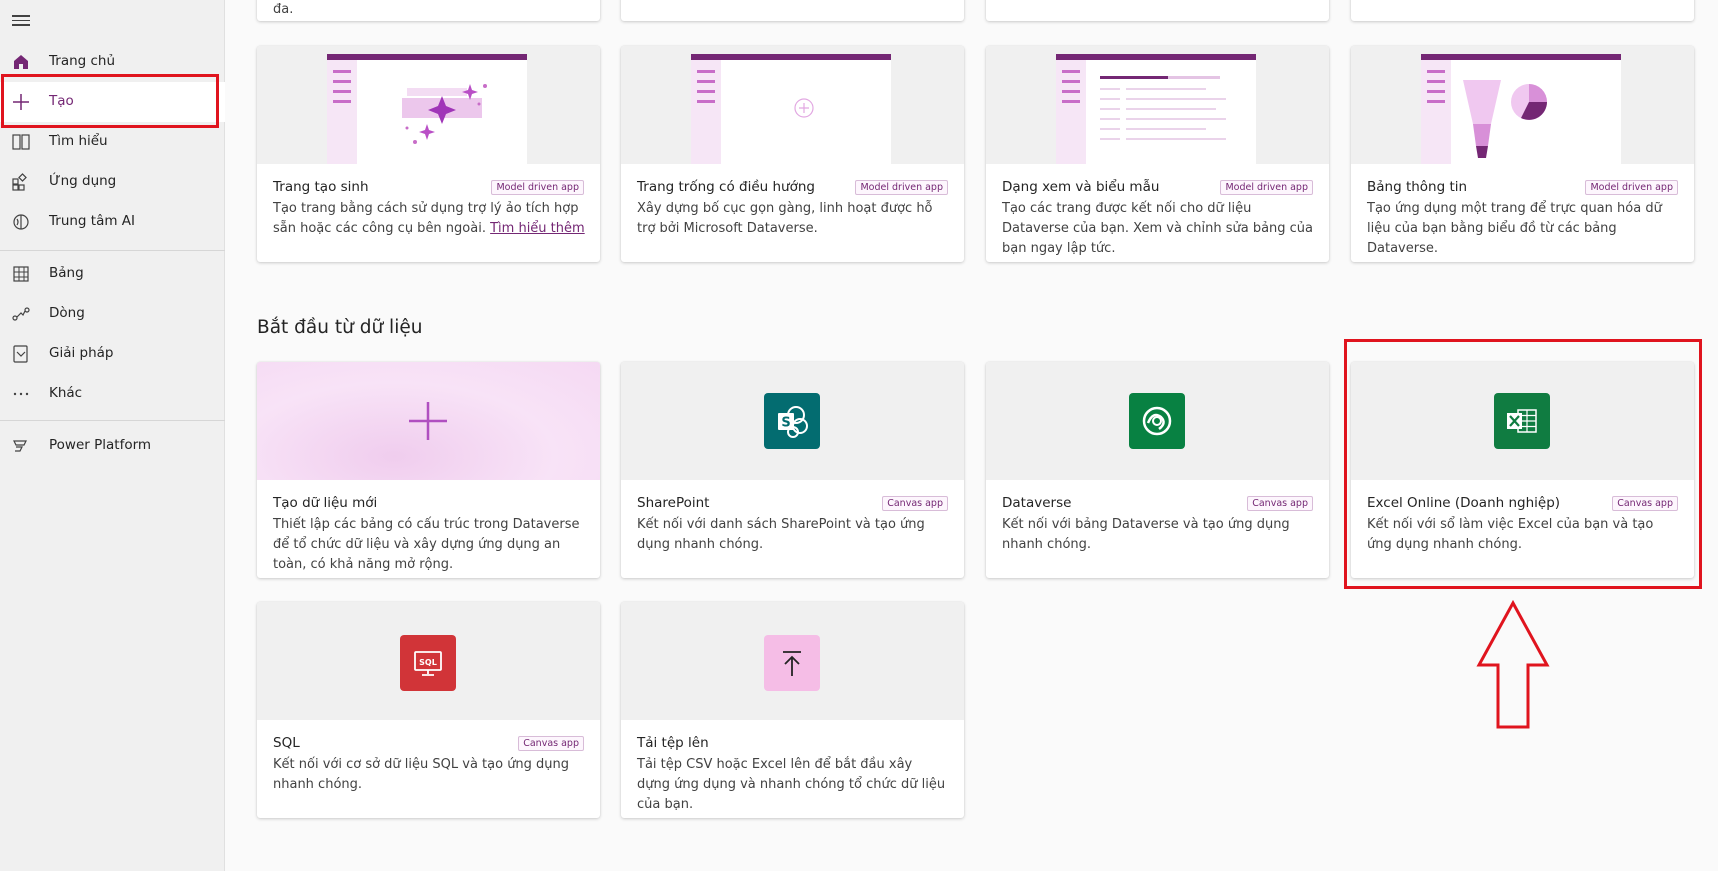  I want to click on card-title: SQL, so click(286, 743).